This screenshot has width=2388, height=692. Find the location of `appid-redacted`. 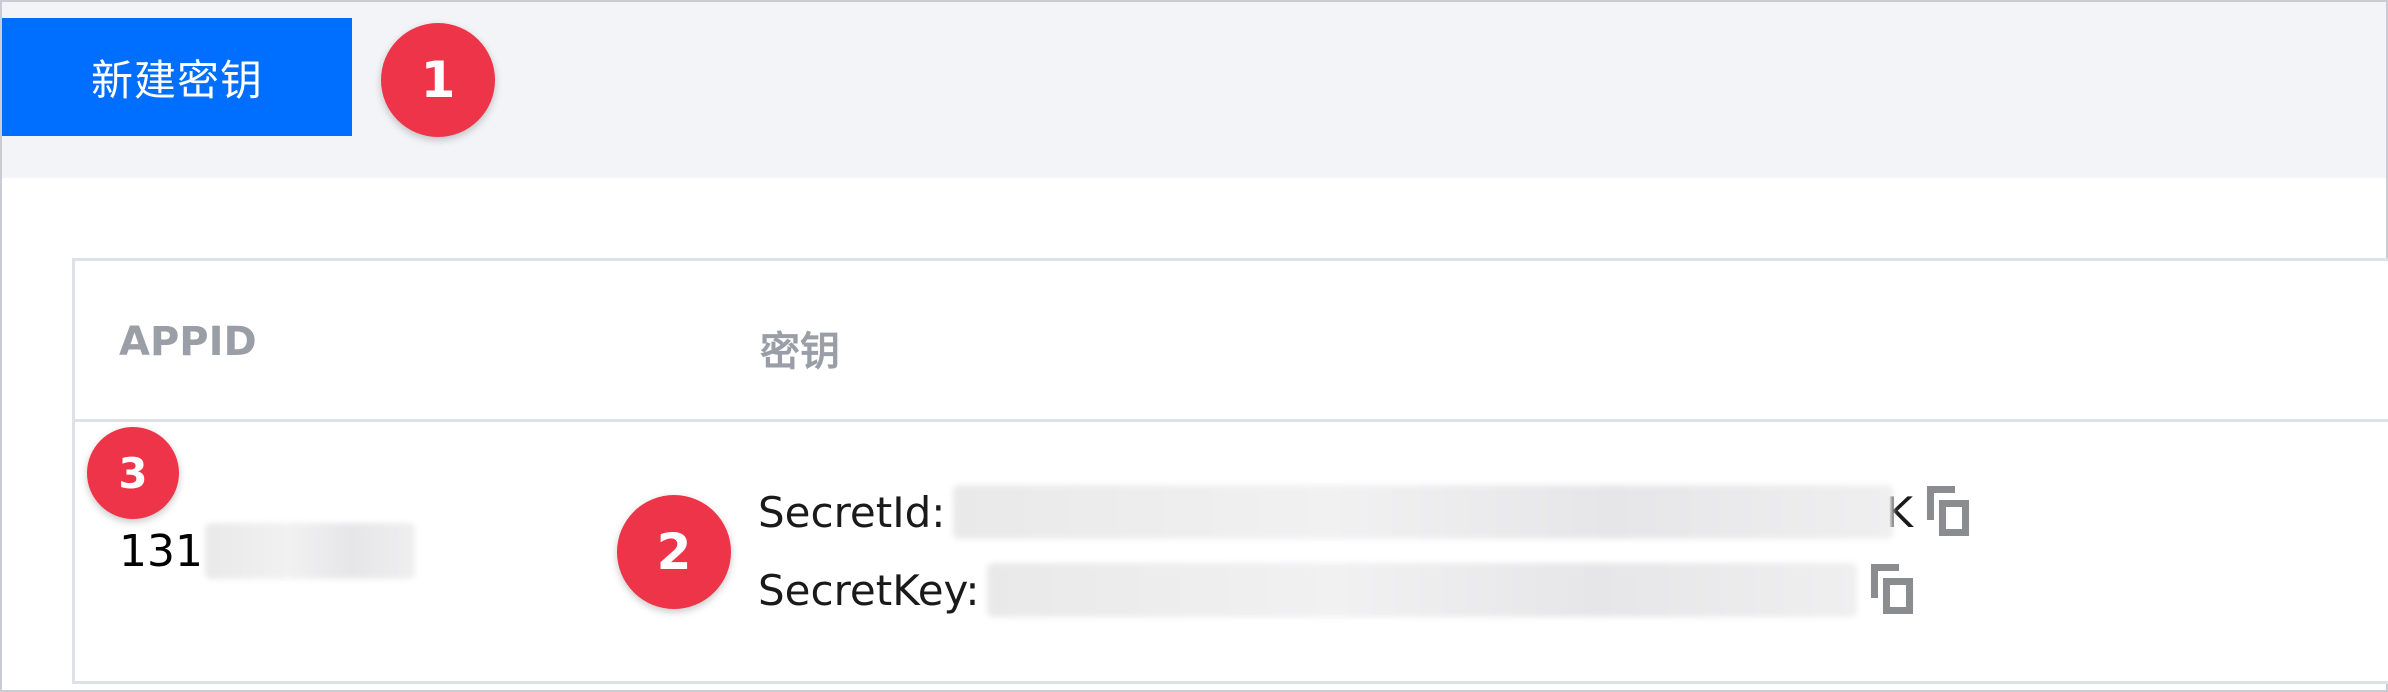

appid-redacted is located at coordinates (309, 551).